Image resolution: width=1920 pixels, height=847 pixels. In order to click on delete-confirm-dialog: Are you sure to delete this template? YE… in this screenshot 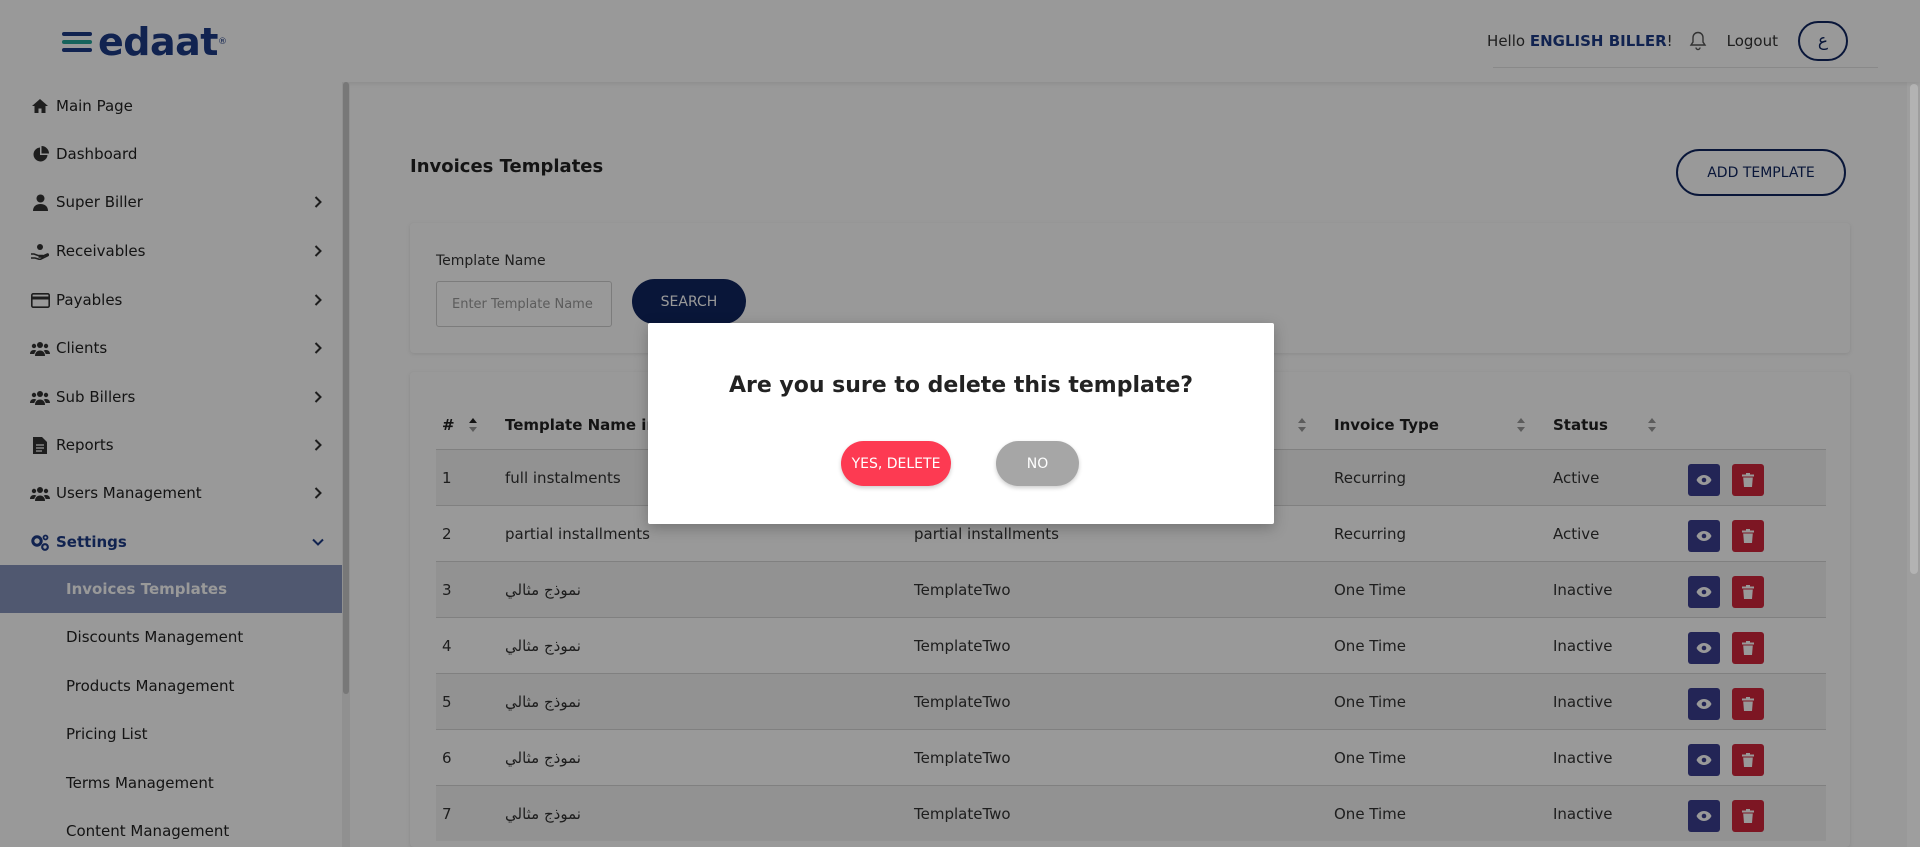, I will do `click(961, 423)`.